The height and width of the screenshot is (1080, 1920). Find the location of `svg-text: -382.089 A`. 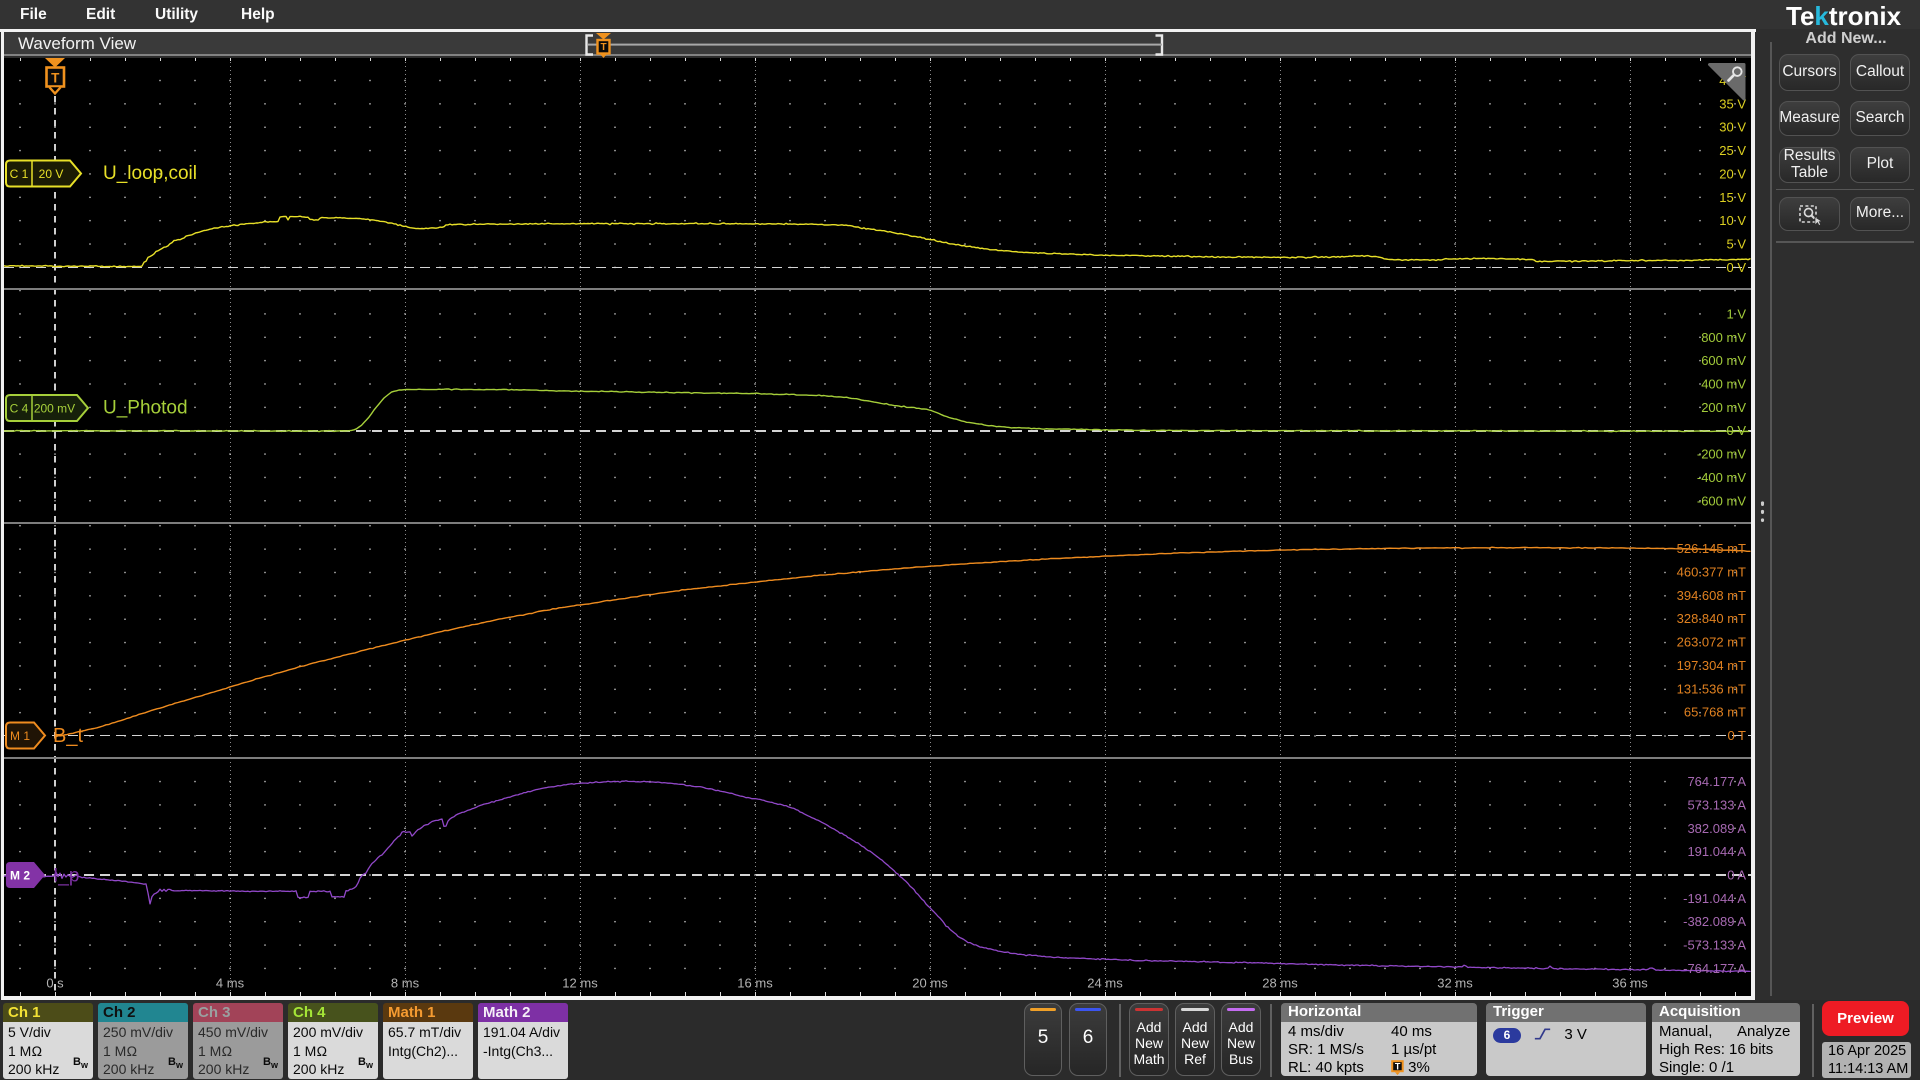

svg-text: -382.089 A is located at coordinates (1714, 921).